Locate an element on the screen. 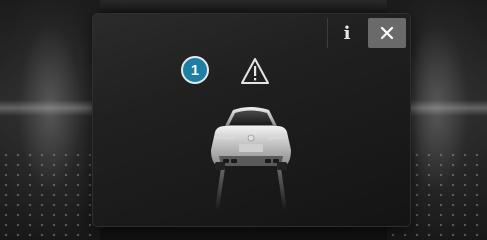 Image resolution: width=487 pixels, height=240 pixels. callout-badge: 1 is located at coordinates (195, 70).